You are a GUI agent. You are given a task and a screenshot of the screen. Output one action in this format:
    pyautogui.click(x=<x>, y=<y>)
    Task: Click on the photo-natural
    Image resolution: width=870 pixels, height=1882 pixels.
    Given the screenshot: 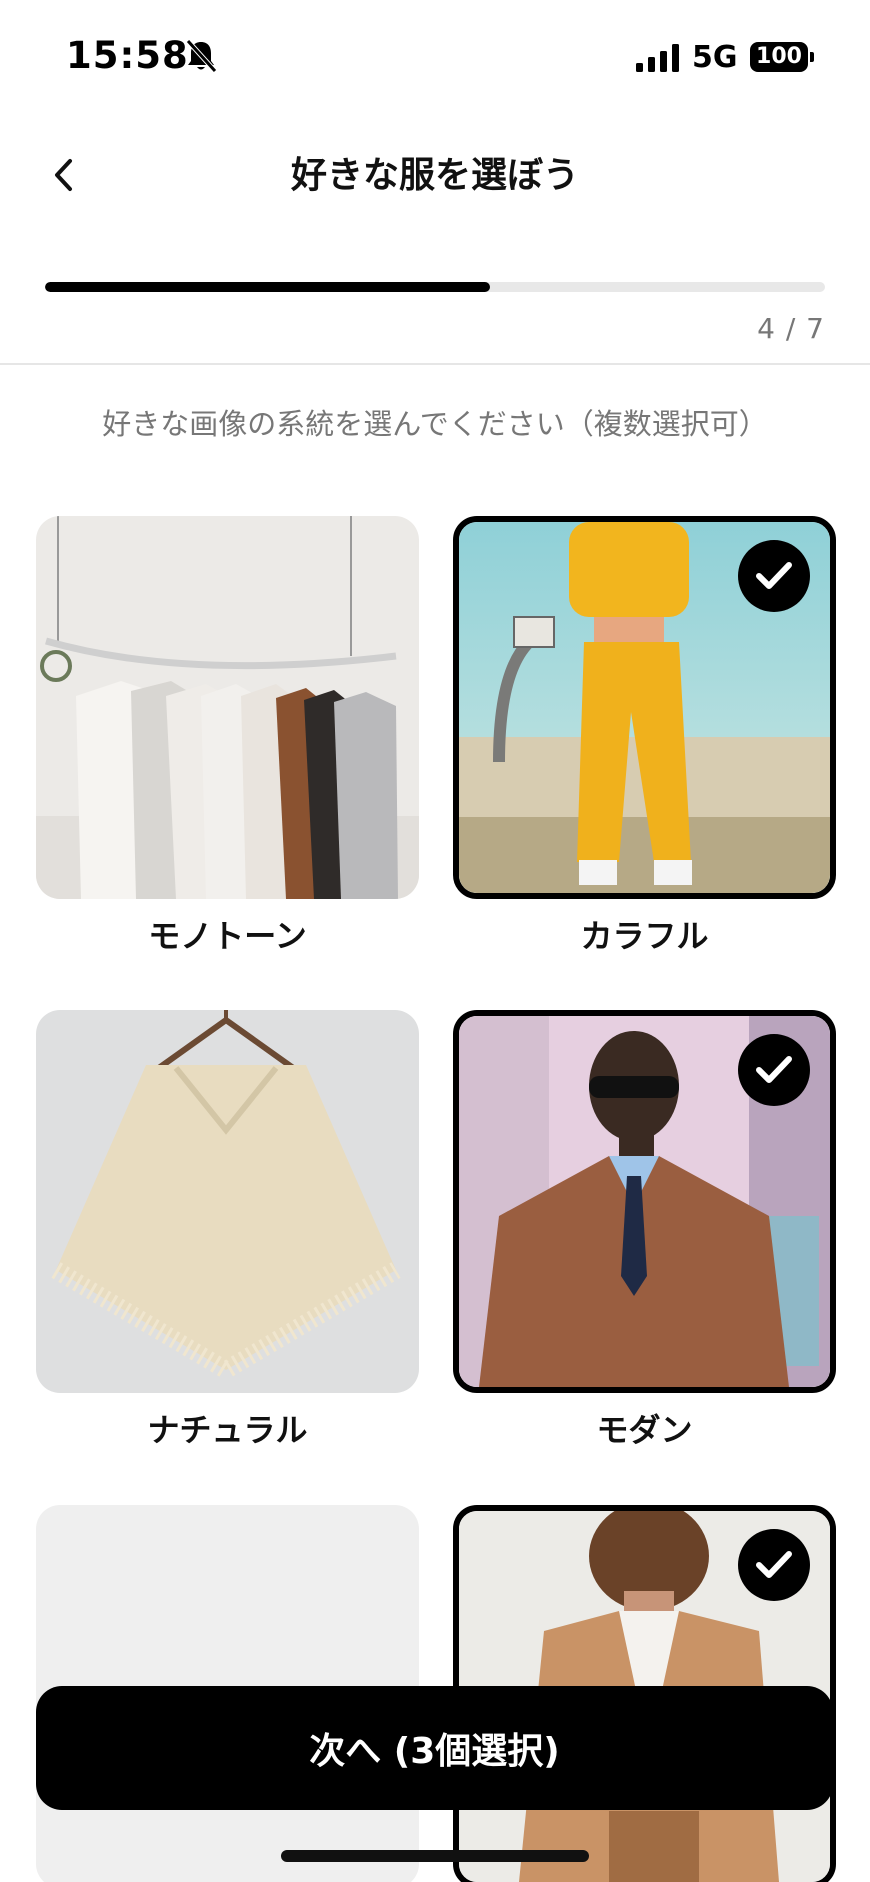 What is the action you would take?
    pyautogui.click(x=227, y=1201)
    